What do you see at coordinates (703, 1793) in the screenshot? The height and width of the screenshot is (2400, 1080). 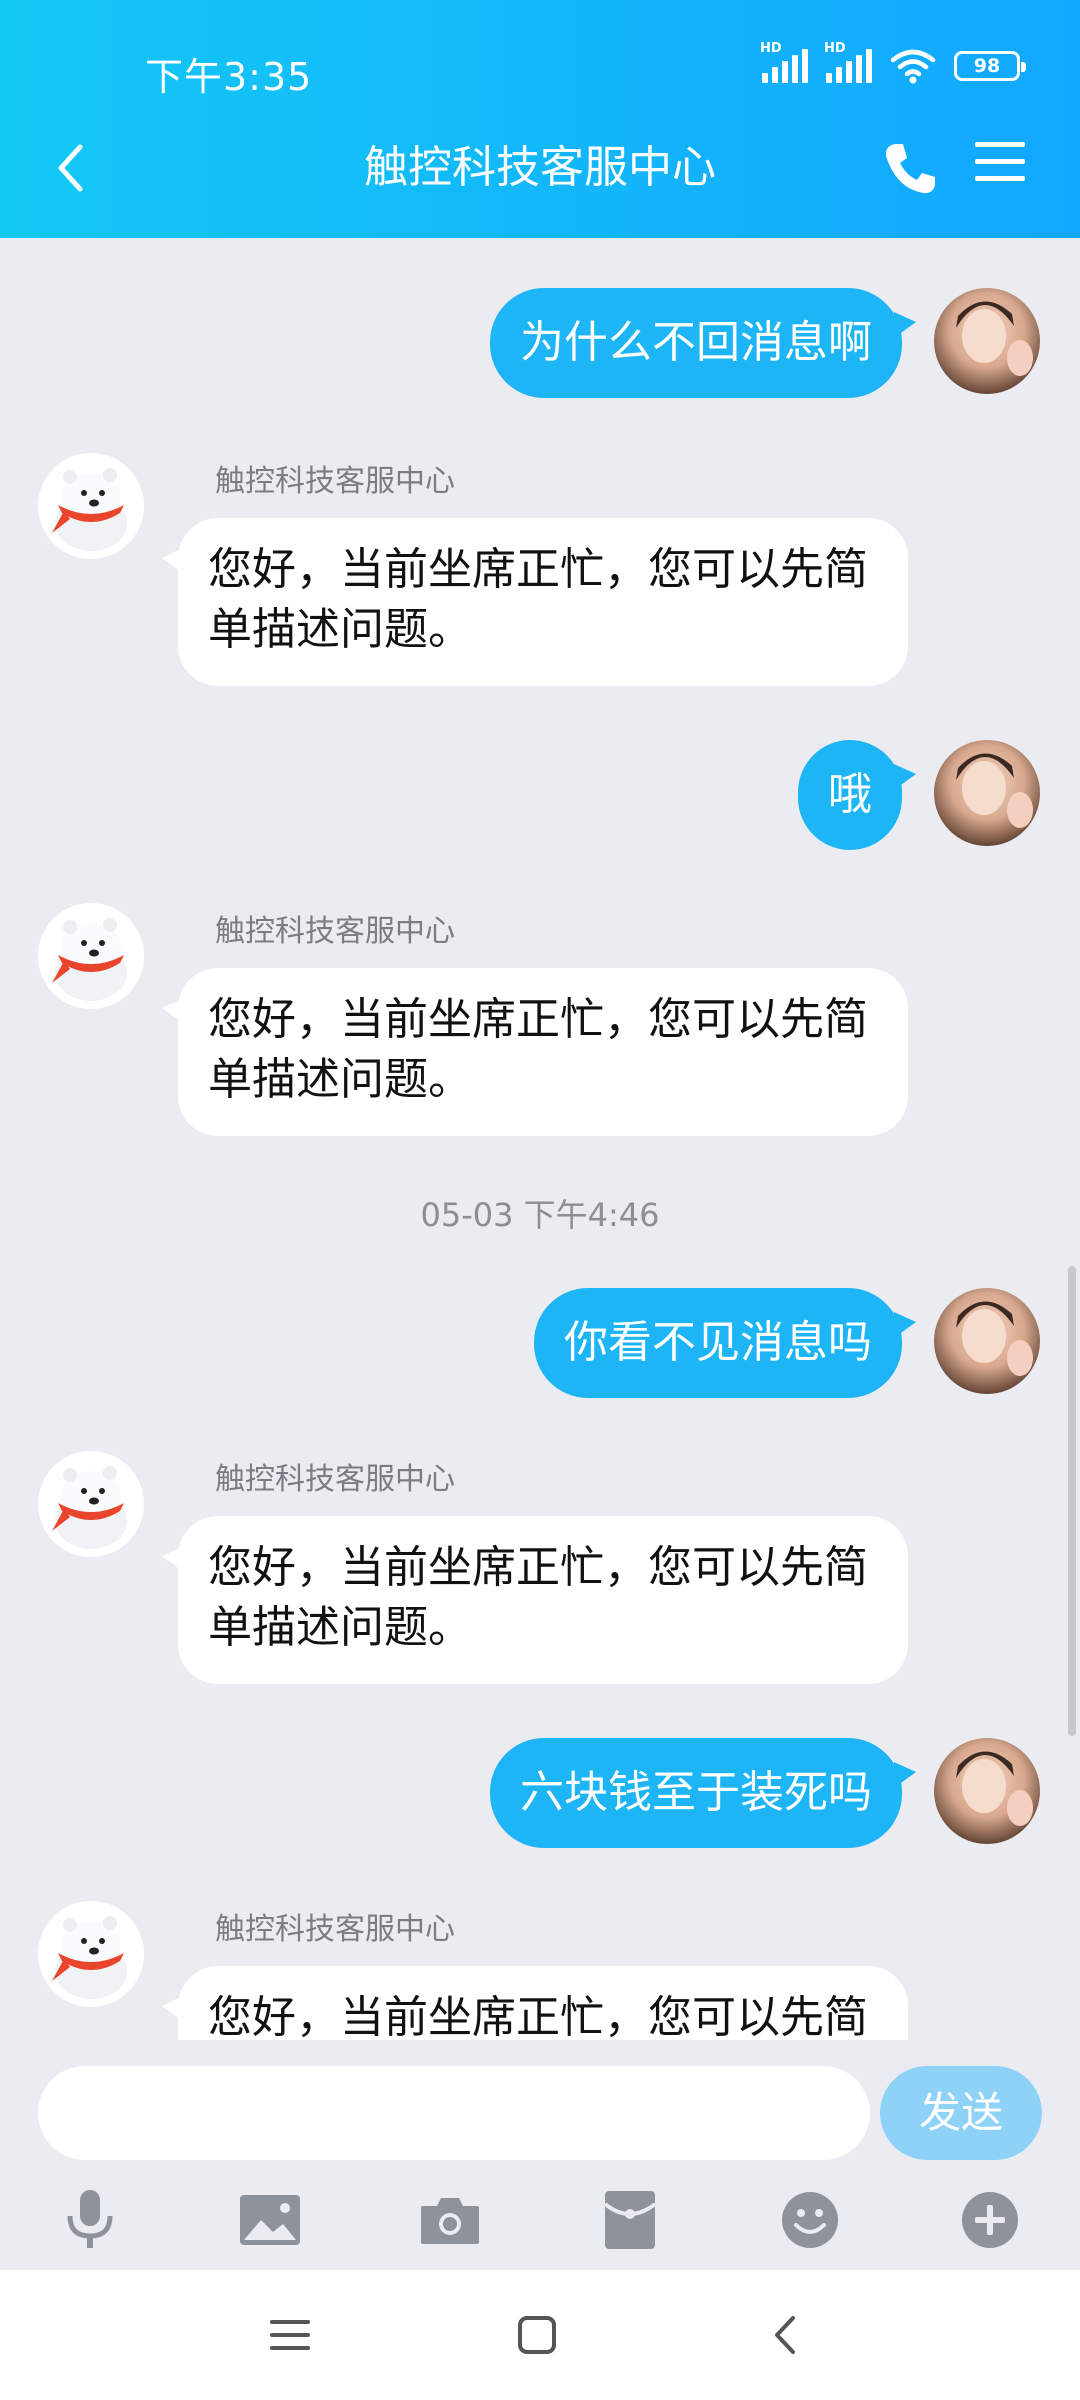 I see `outgoing-message: 六块钱至于装死吗` at bounding box center [703, 1793].